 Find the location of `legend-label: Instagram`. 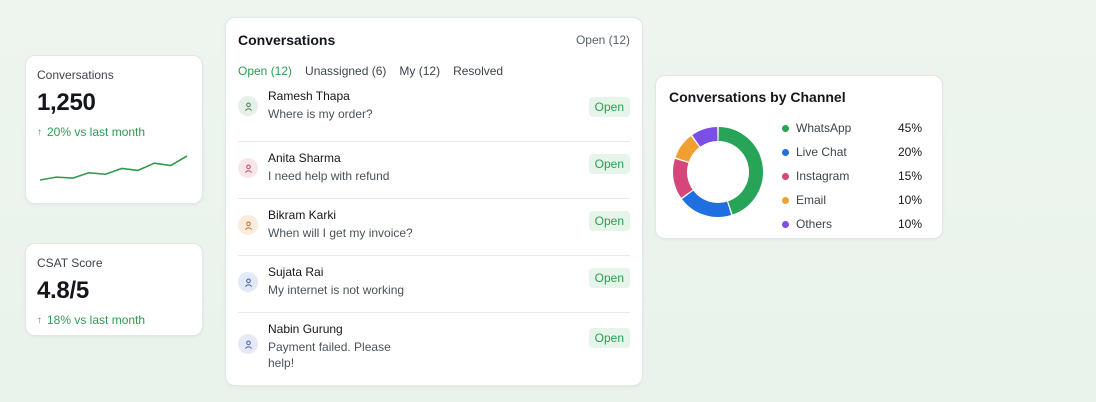

legend-label: Instagram is located at coordinates (823, 176).